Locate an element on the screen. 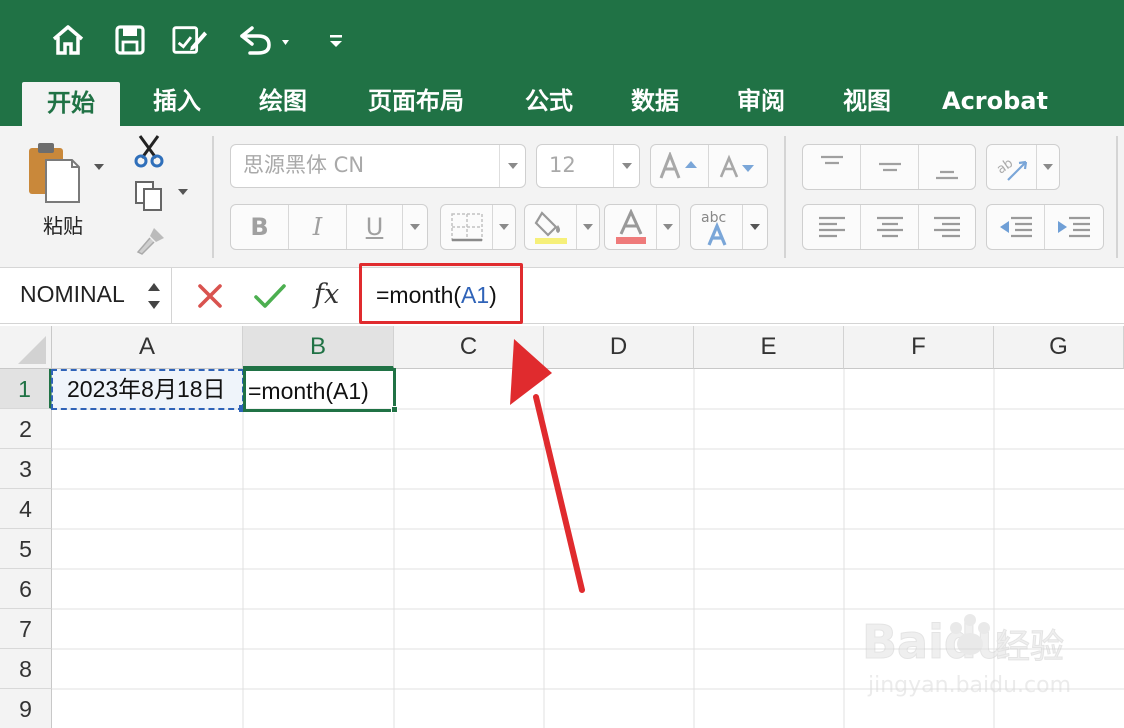 The width and height of the screenshot is (1124, 728). home-icon is located at coordinates (68, 40).